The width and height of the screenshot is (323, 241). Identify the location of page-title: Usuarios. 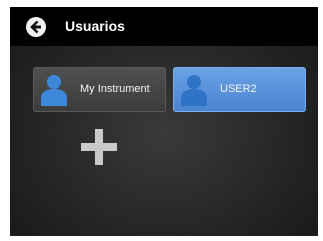
(95, 26).